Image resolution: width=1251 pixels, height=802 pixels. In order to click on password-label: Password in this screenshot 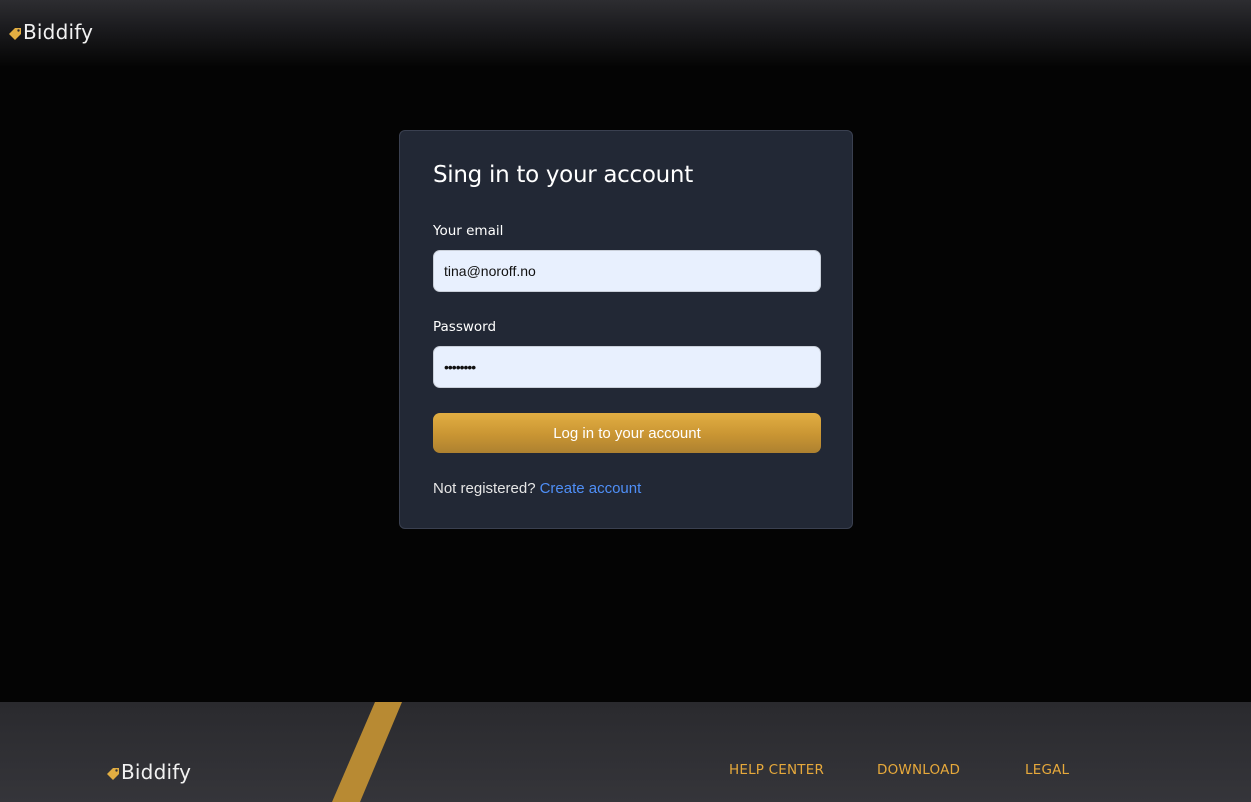, I will do `click(465, 327)`.